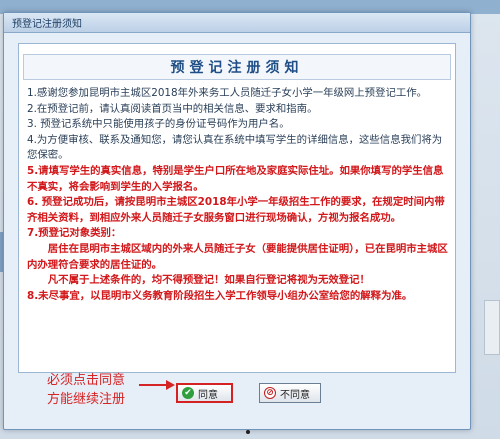  I want to click on dialog-titlebar: 预登记注册须知, so click(237, 23).